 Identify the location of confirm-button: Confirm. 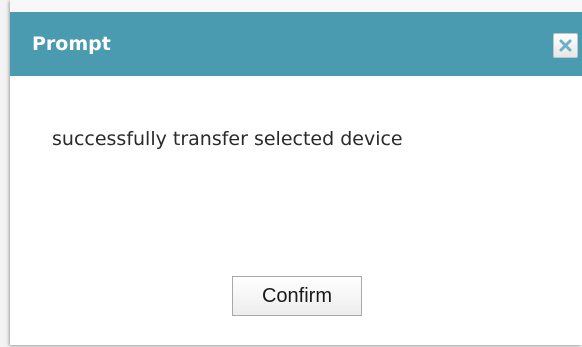
(297, 296).